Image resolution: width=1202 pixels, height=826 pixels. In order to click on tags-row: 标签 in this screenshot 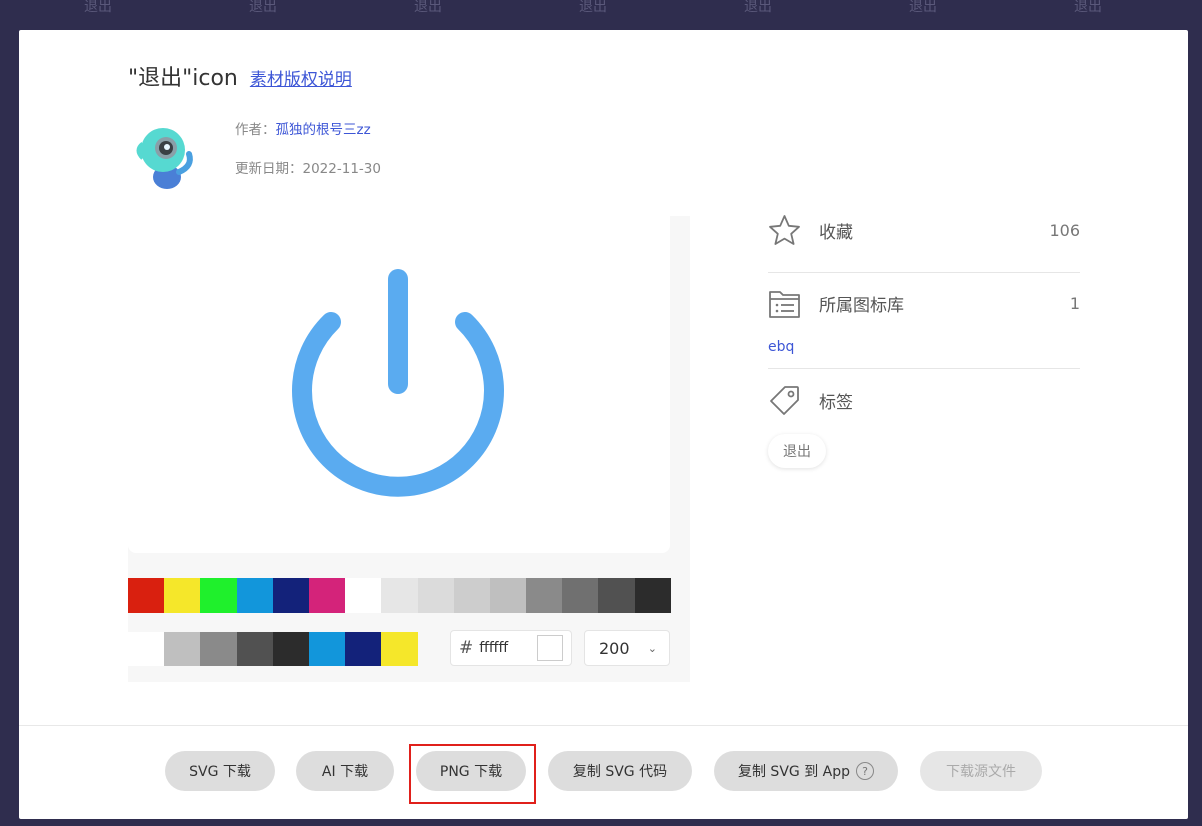, I will do `click(924, 400)`.